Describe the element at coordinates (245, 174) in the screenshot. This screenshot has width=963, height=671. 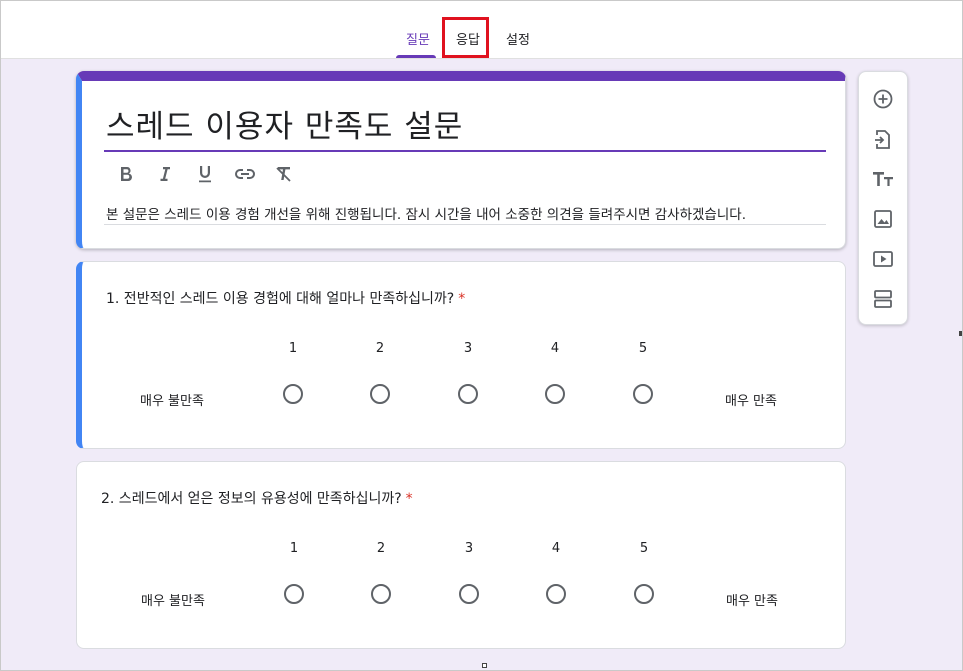
I see `link-icon` at that location.